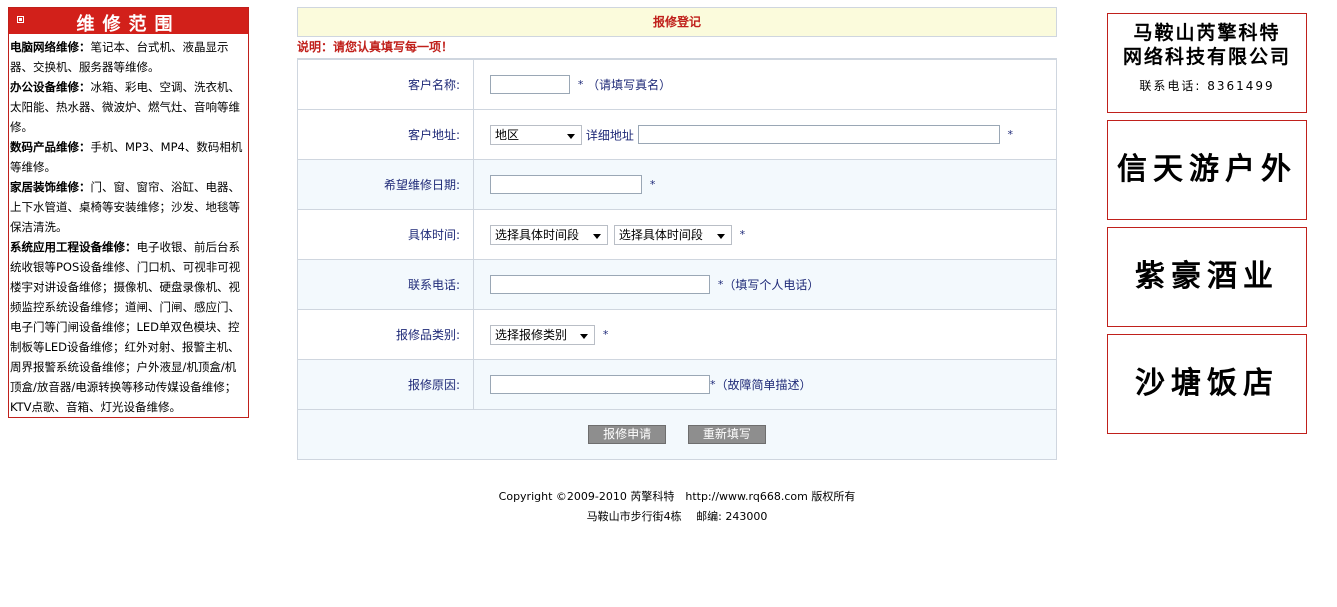 This screenshot has height=607, width=1337. I want to click on ad1-company-line2: 网络科技有限公司, so click(1206, 57).